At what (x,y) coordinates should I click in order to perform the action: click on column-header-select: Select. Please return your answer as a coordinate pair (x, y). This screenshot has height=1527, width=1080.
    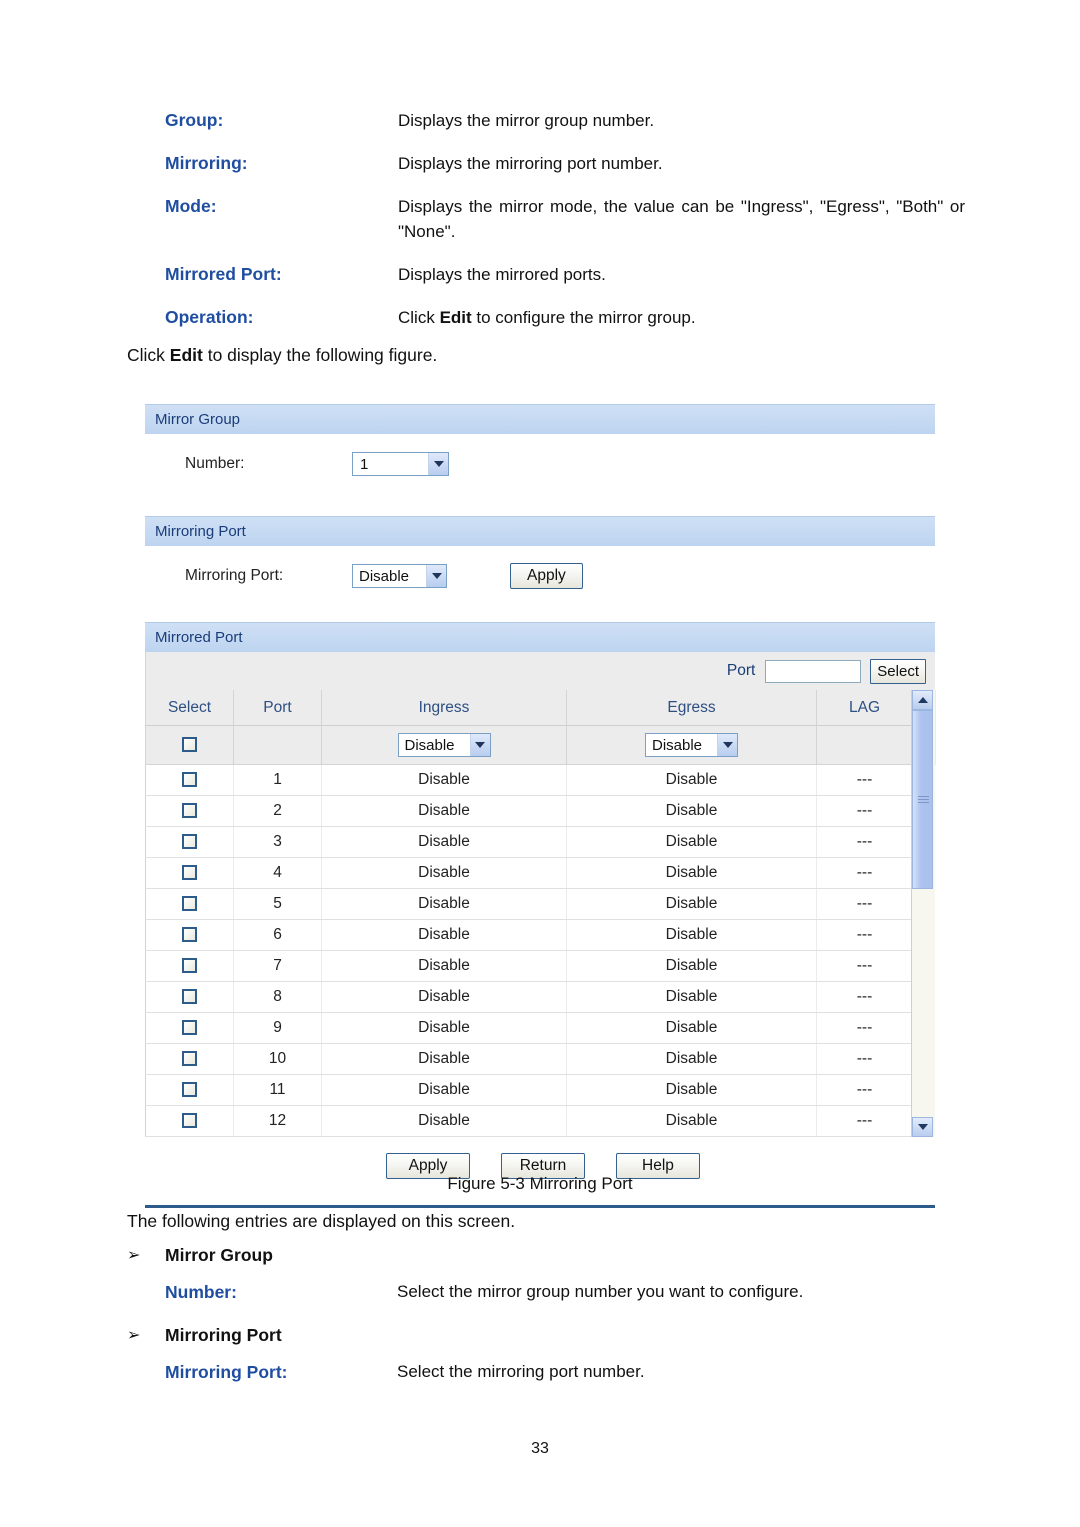
    Looking at the image, I should click on (189, 708).